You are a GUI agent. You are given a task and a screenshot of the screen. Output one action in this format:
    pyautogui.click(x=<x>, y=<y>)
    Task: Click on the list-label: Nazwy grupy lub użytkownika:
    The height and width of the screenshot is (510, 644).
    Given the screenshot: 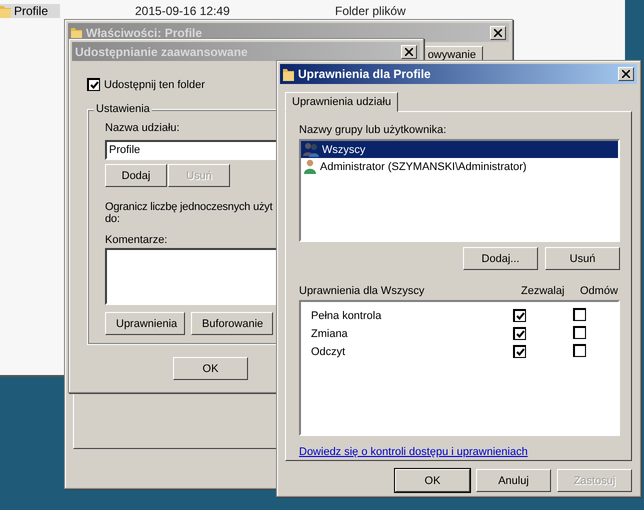 What is the action you would take?
    pyautogui.click(x=372, y=130)
    